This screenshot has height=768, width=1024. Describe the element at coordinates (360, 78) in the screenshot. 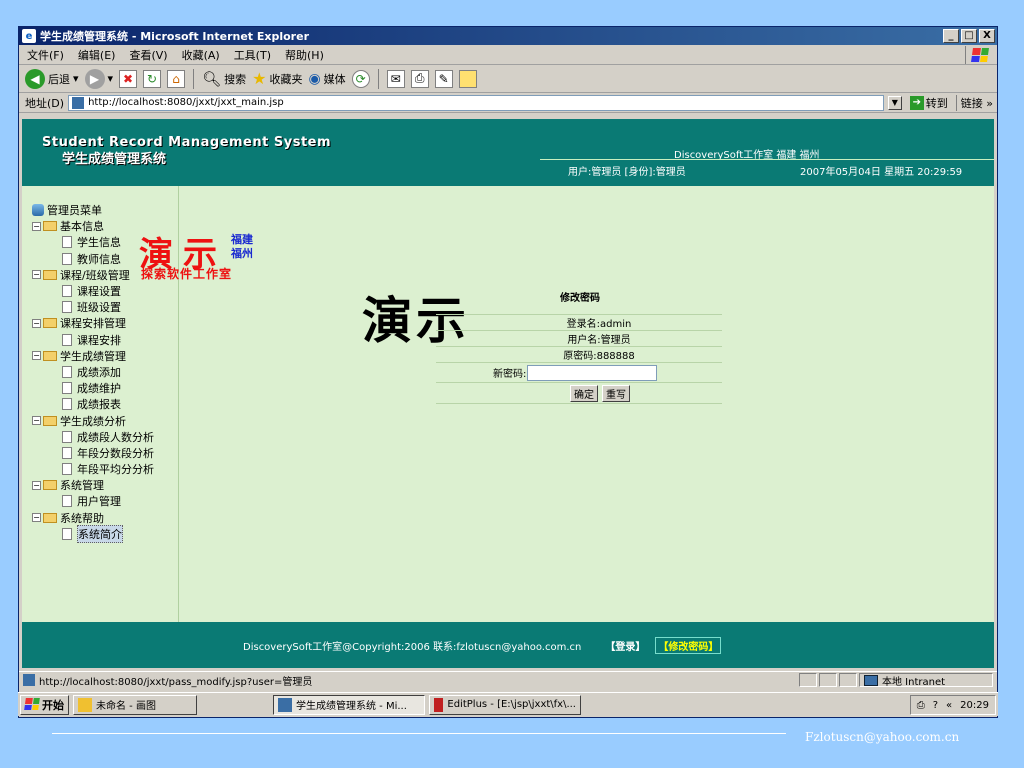

I see `history-icon: ⟳` at that location.